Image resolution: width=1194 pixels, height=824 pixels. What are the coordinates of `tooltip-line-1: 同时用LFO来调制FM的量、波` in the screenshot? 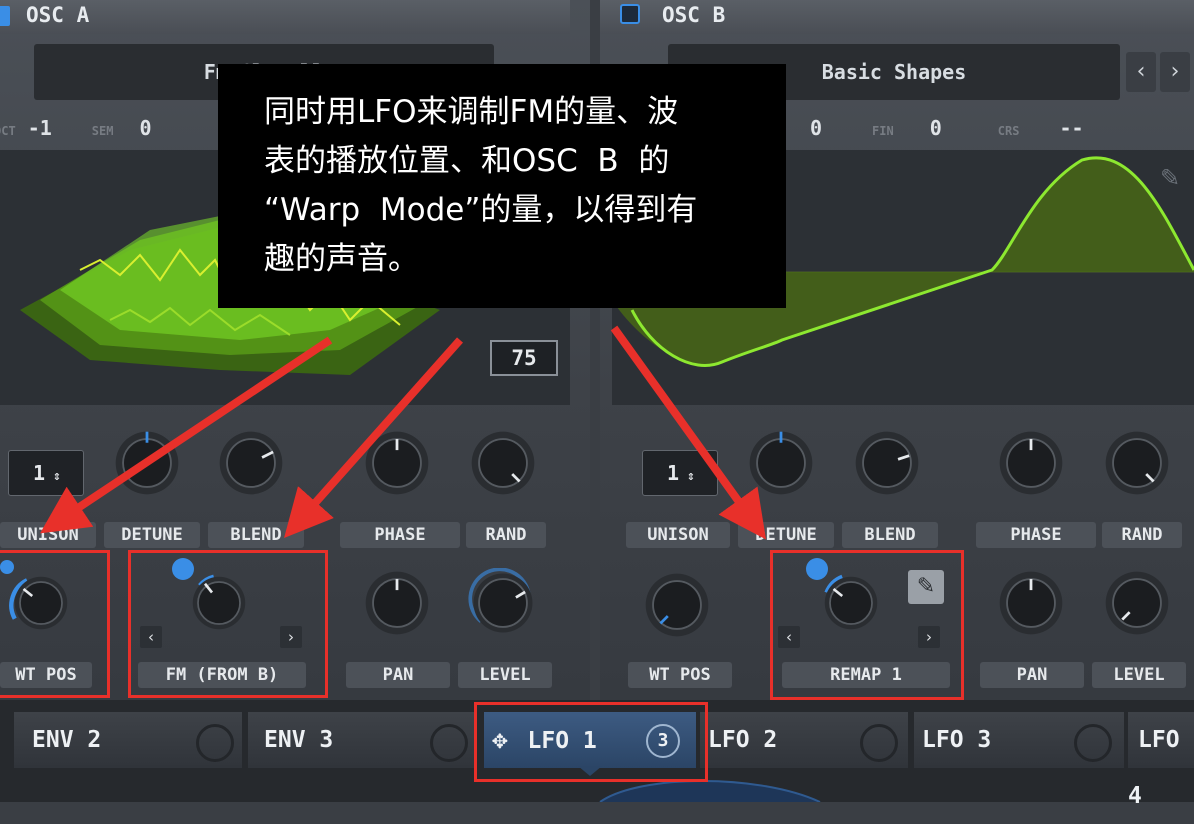 It's located at (471, 112).